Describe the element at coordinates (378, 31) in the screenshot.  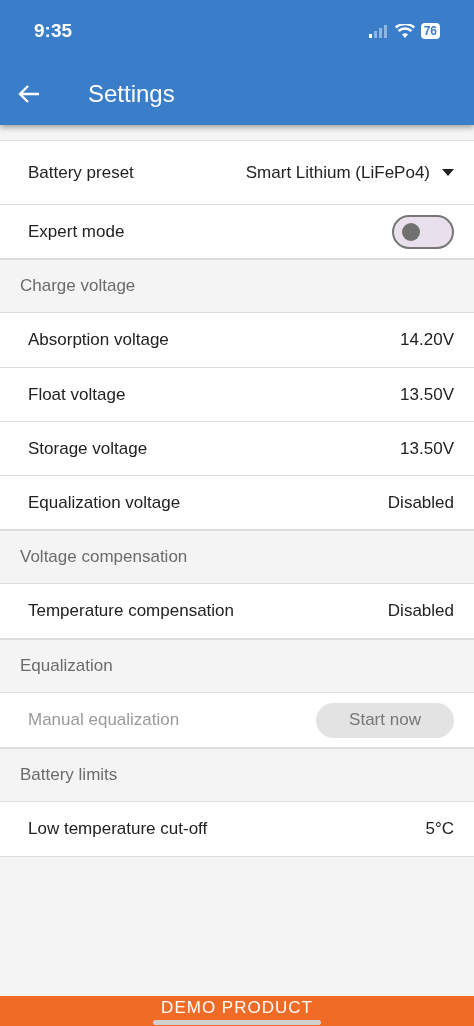
I see `signal-icon` at that location.